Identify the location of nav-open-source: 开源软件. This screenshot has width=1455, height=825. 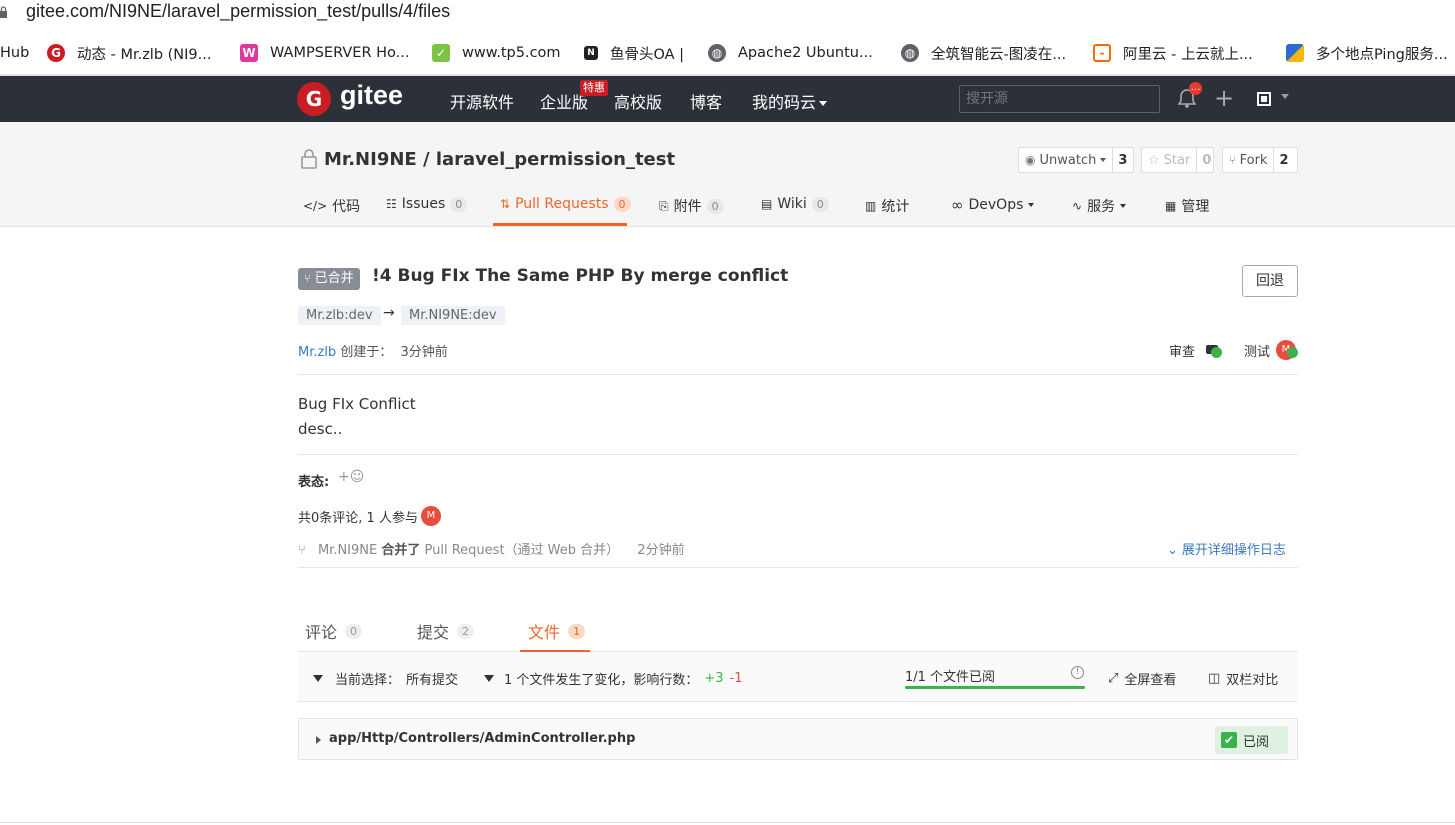
(482, 101).